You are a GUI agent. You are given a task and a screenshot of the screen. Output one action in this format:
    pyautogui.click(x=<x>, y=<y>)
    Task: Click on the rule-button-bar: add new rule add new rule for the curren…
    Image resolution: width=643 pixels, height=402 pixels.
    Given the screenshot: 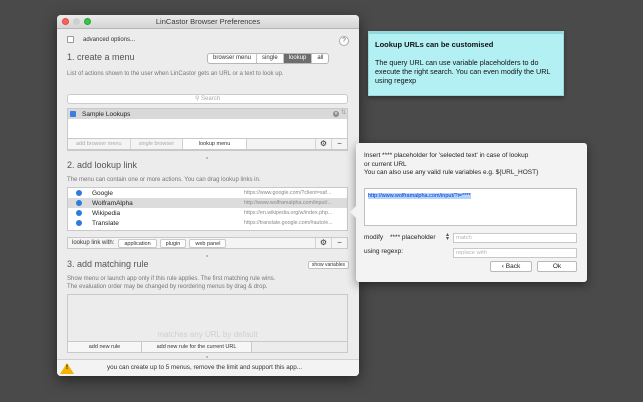 What is the action you would take?
    pyautogui.click(x=207, y=346)
    